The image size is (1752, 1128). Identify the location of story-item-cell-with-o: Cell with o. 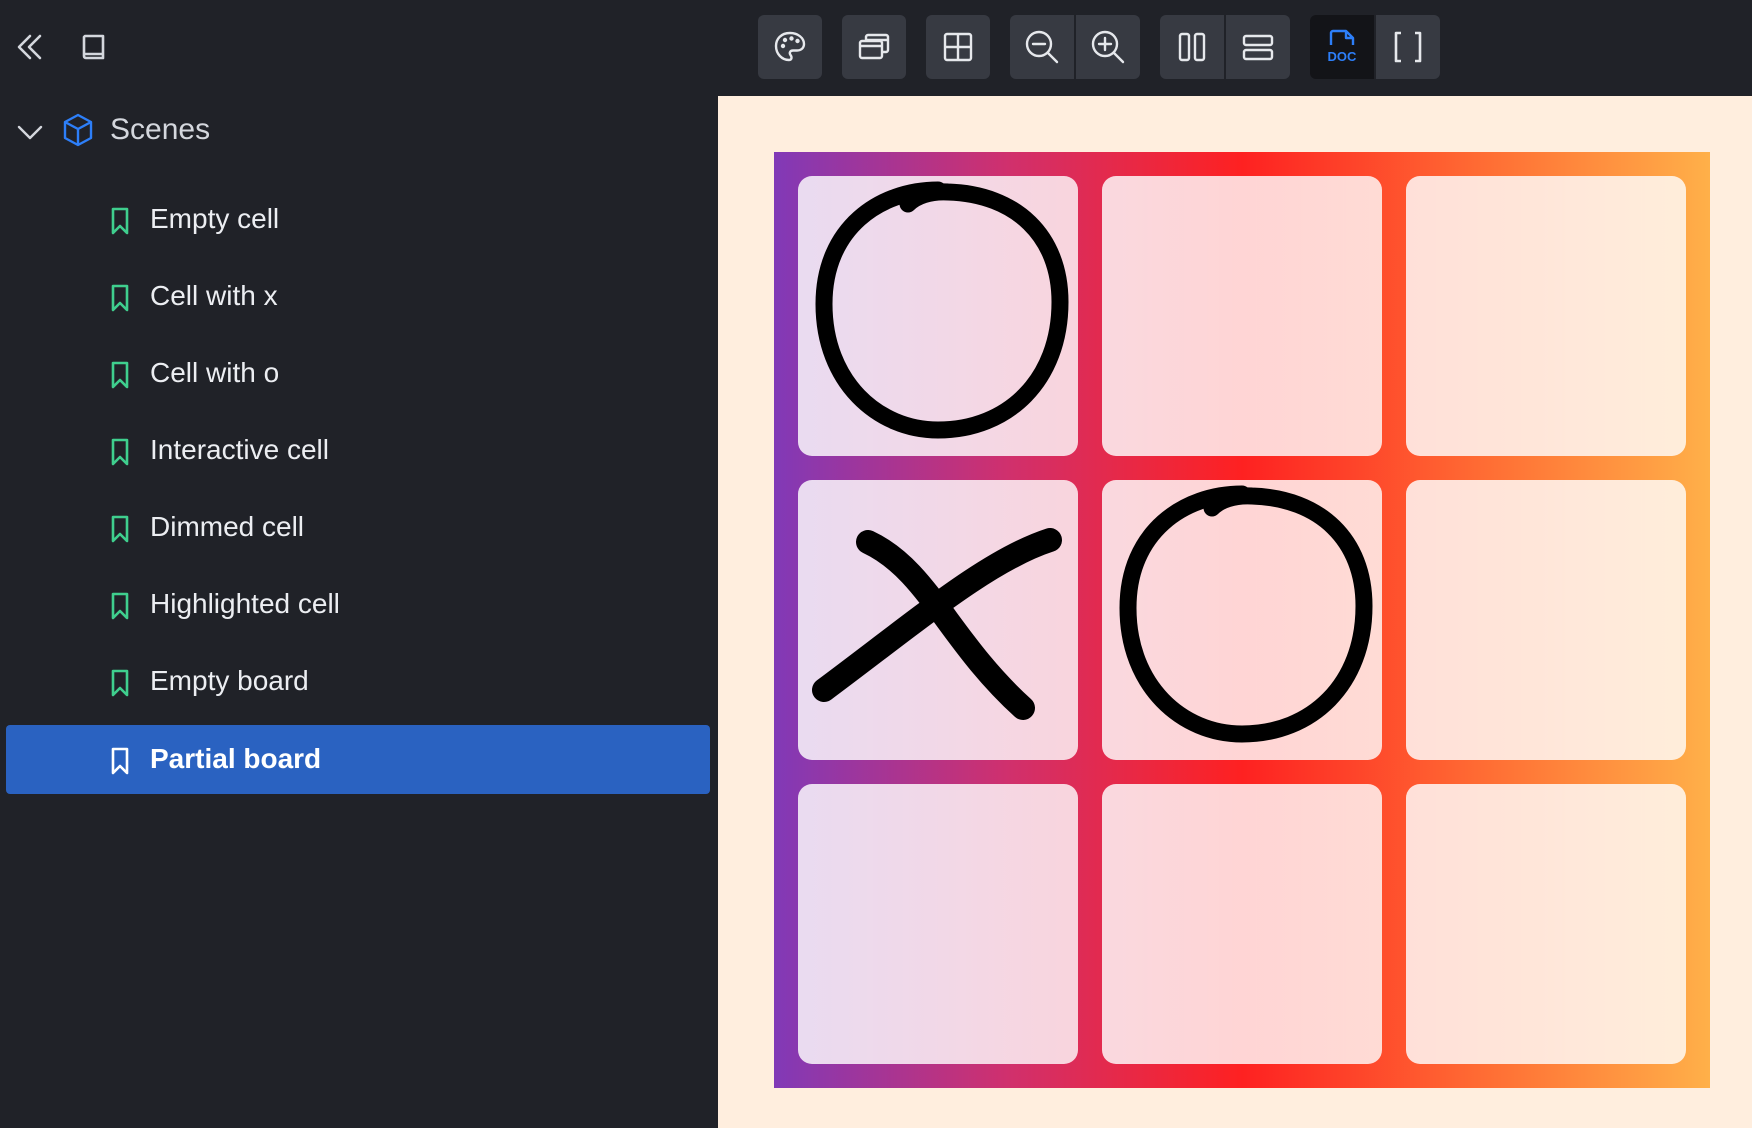
(358, 373).